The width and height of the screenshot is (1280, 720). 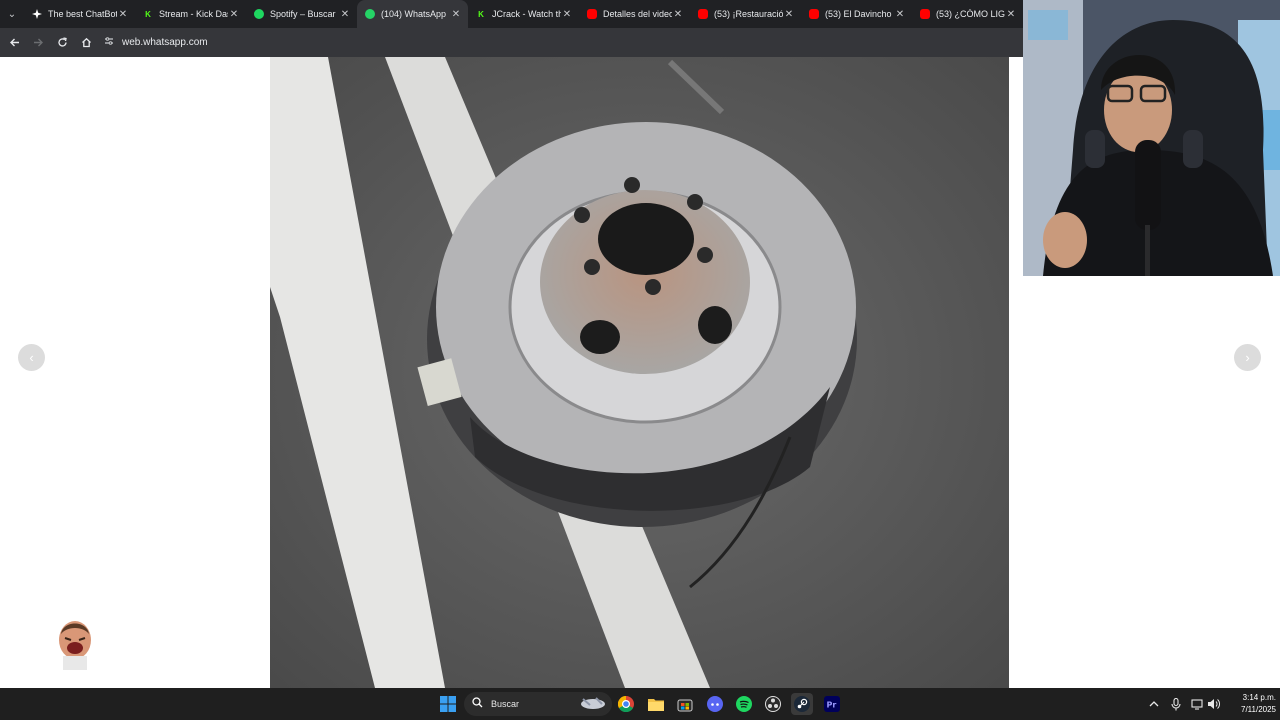 What do you see at coordinates (37, 14) in the screenshot?
I see `ai-icon` at bounding box center [37, 14].